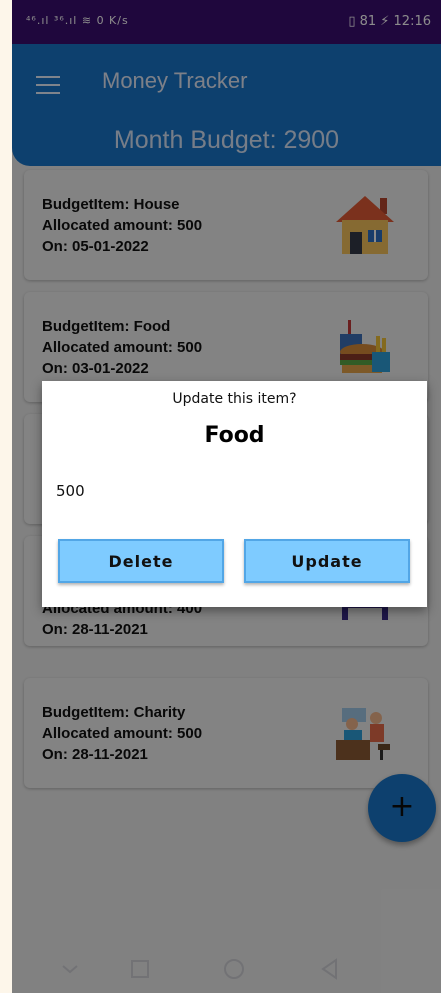 The width and height of the screenshot is (441, 993). What do you see at coordinates (141, 561) in the screenshot?
I see `delete-button: Delete` at bounding box center [141, 561].